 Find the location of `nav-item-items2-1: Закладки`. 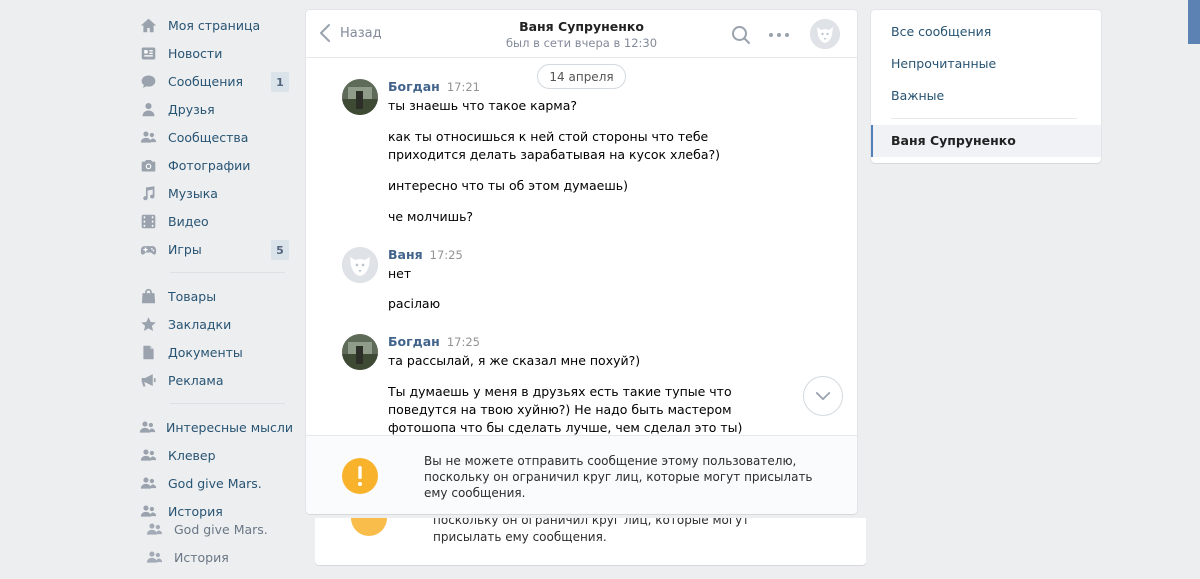

nav-item-items2-1: Закладки is located at coordinates (215, 324).